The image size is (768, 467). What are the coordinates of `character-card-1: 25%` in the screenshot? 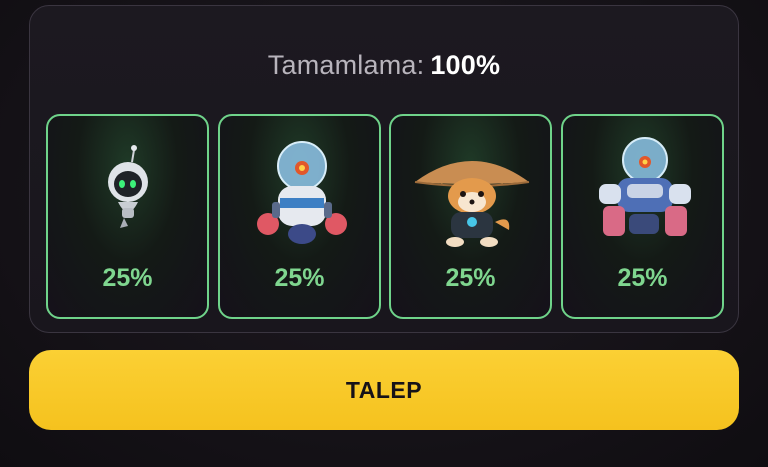 It's located at (127, 216).